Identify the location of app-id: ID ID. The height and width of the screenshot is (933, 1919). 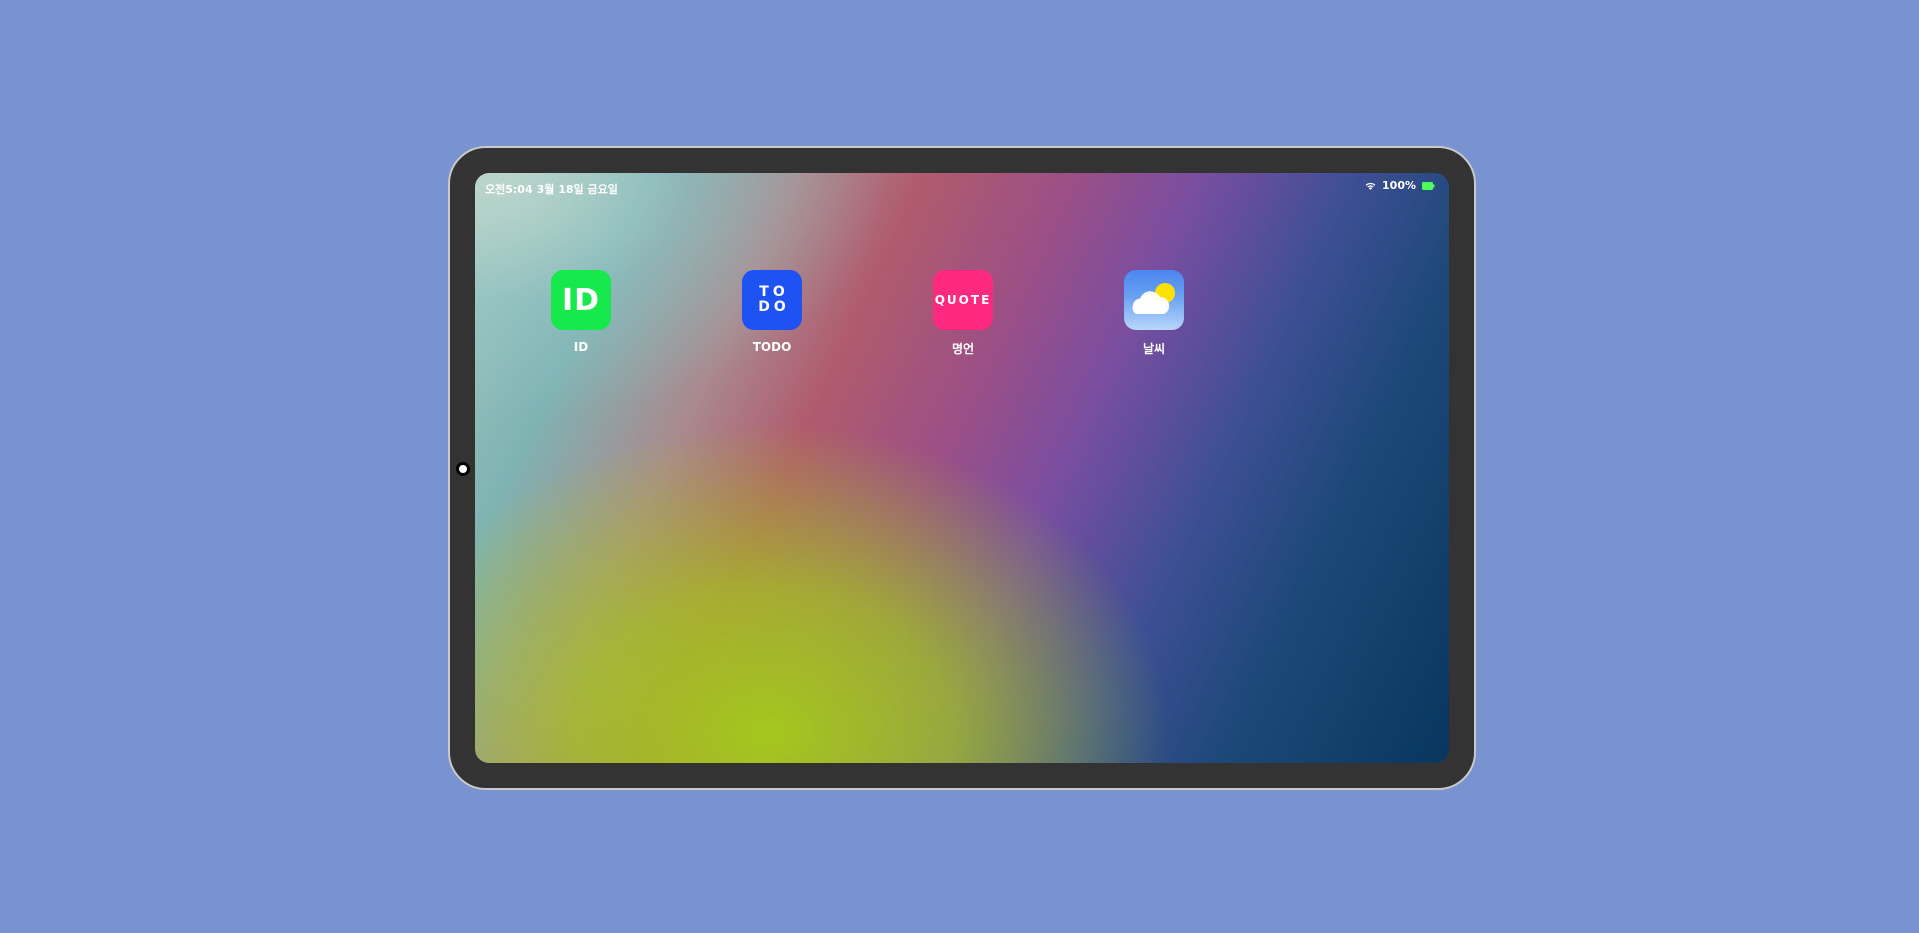
(581, 312).